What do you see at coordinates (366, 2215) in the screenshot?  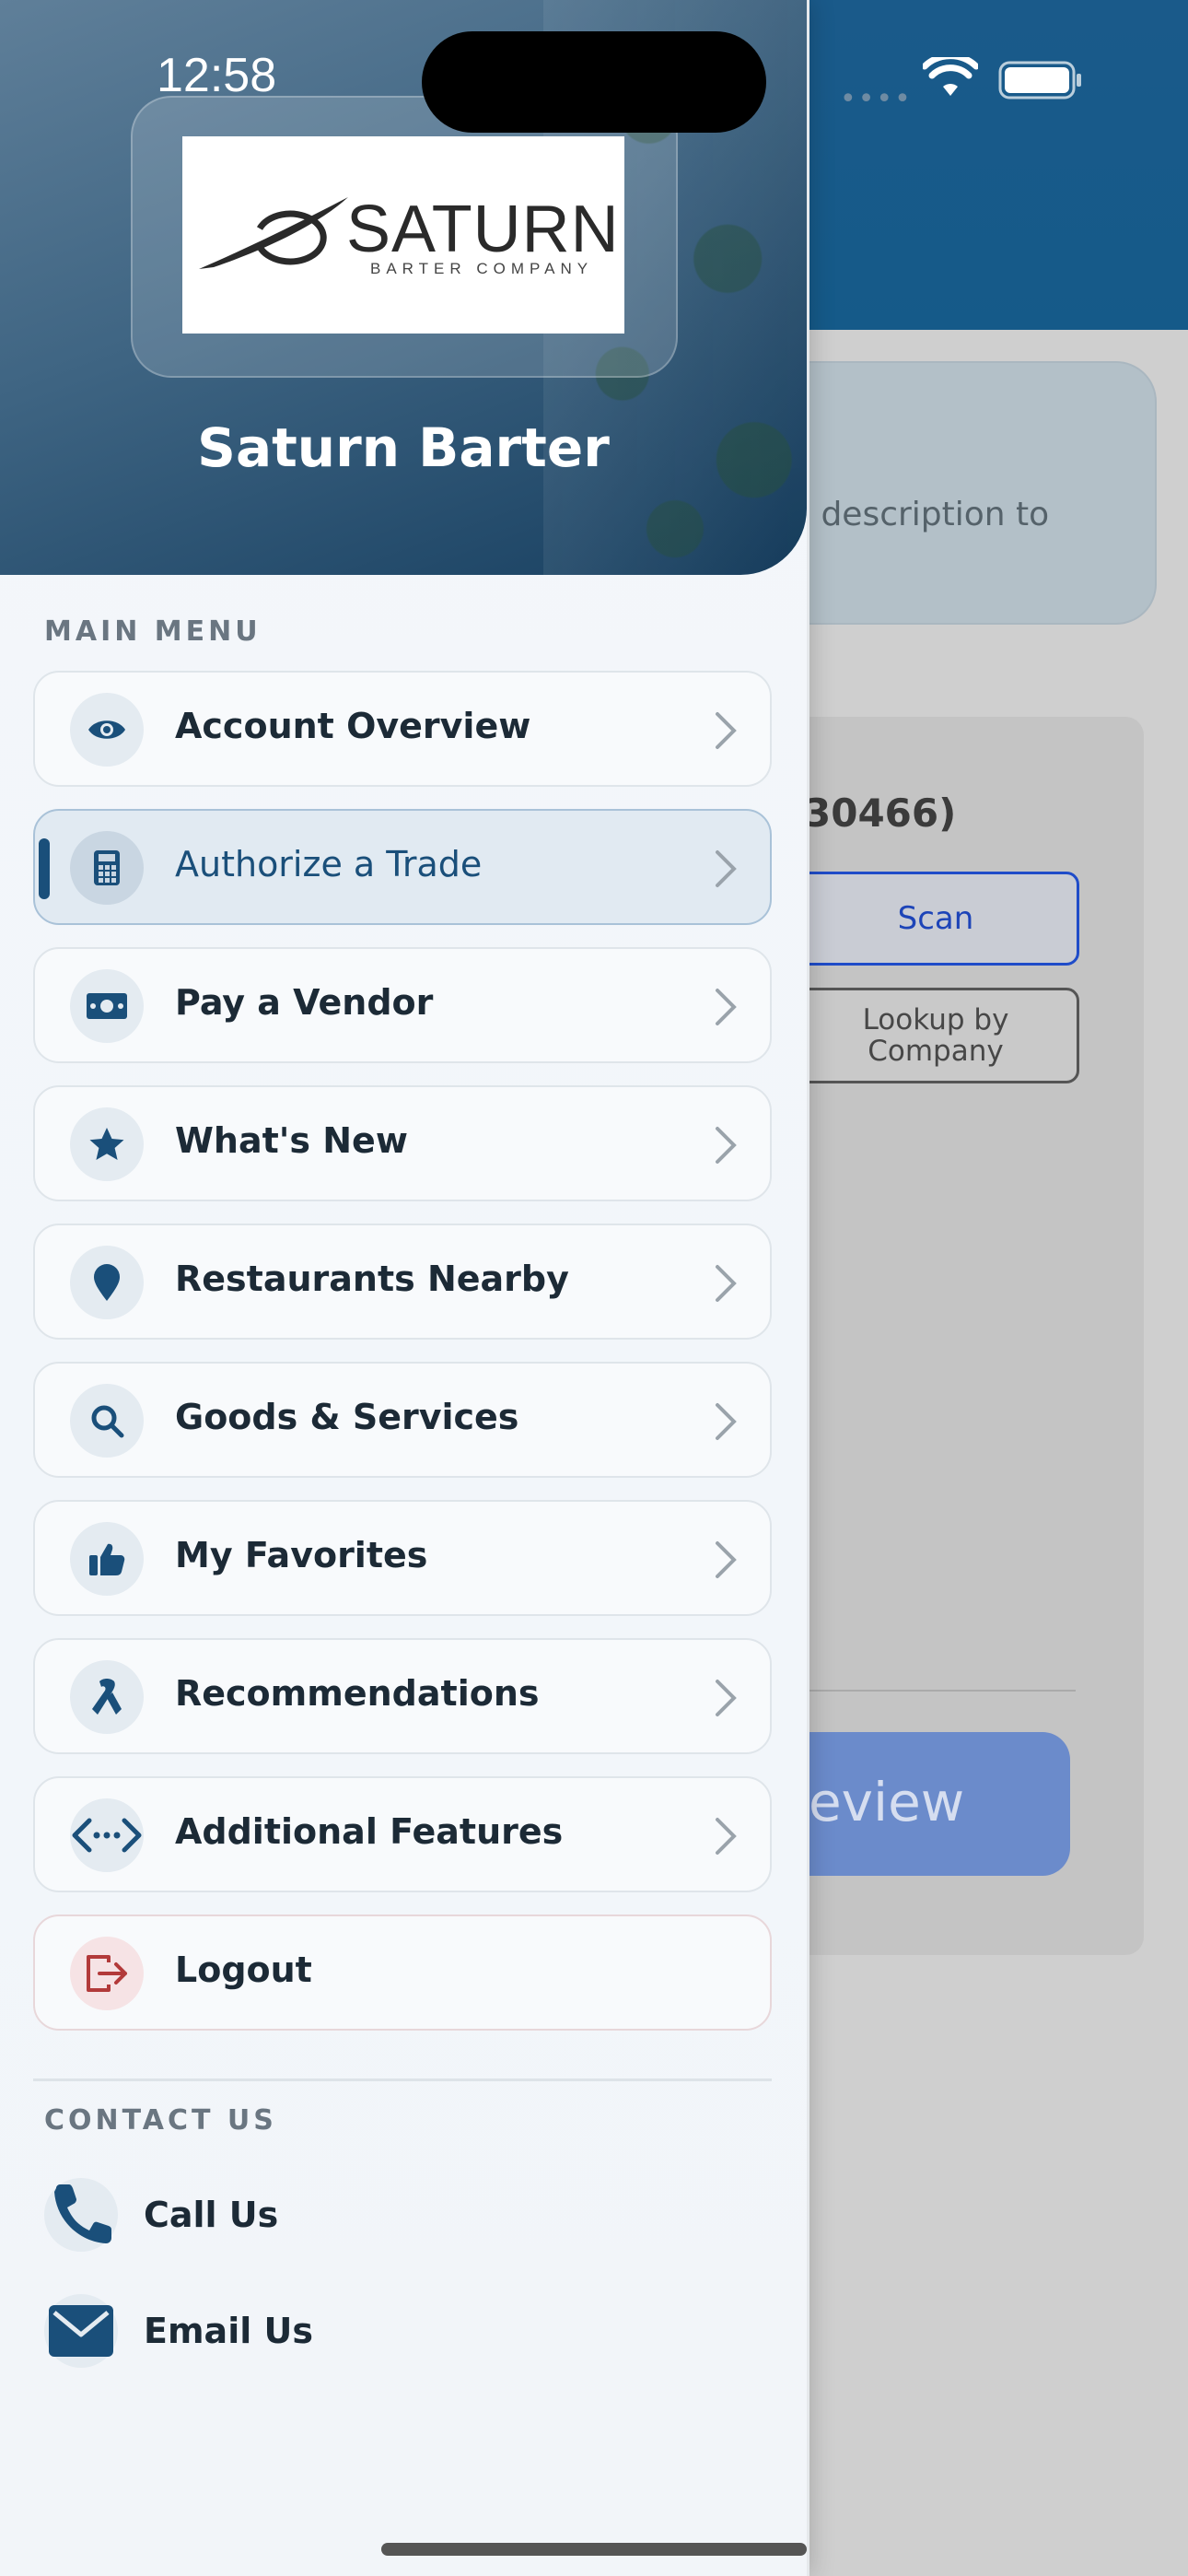 I see `call-us-link: Call Us` at bounding box center [366, 2215].